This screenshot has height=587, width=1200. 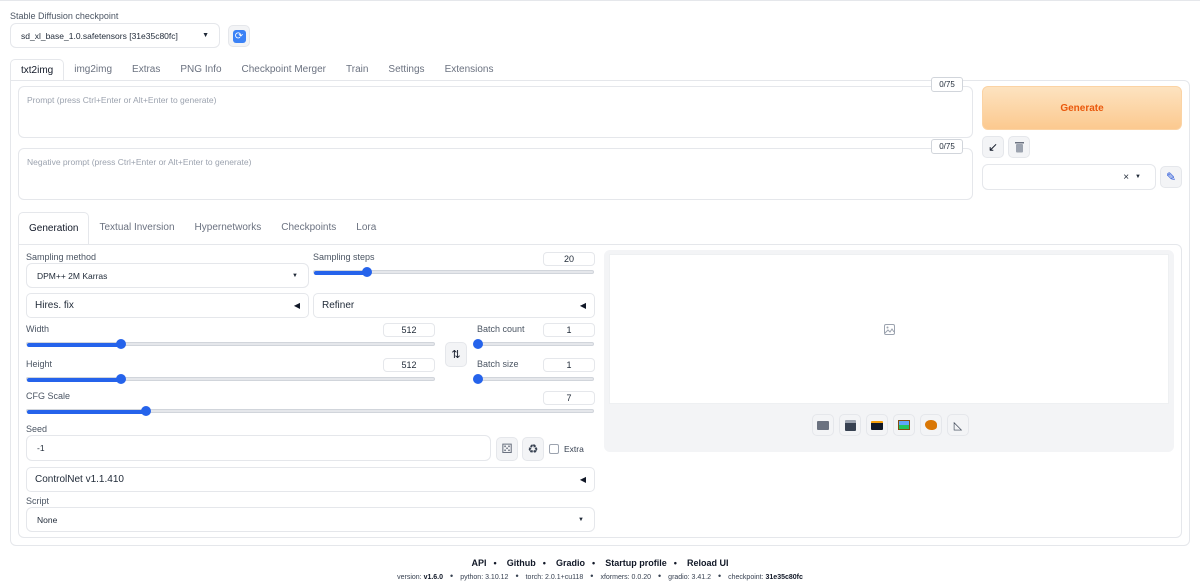 I want to click on send-to-extras-button: ◺, so click(x=958, y=425).